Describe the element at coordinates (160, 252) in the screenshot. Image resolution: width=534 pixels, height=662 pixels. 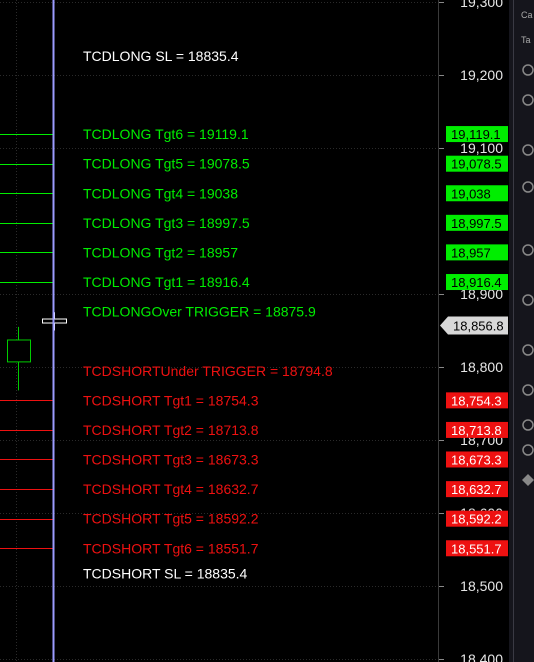
I see `level-label: TCDLONG Tgt2 = 18957` at that location.